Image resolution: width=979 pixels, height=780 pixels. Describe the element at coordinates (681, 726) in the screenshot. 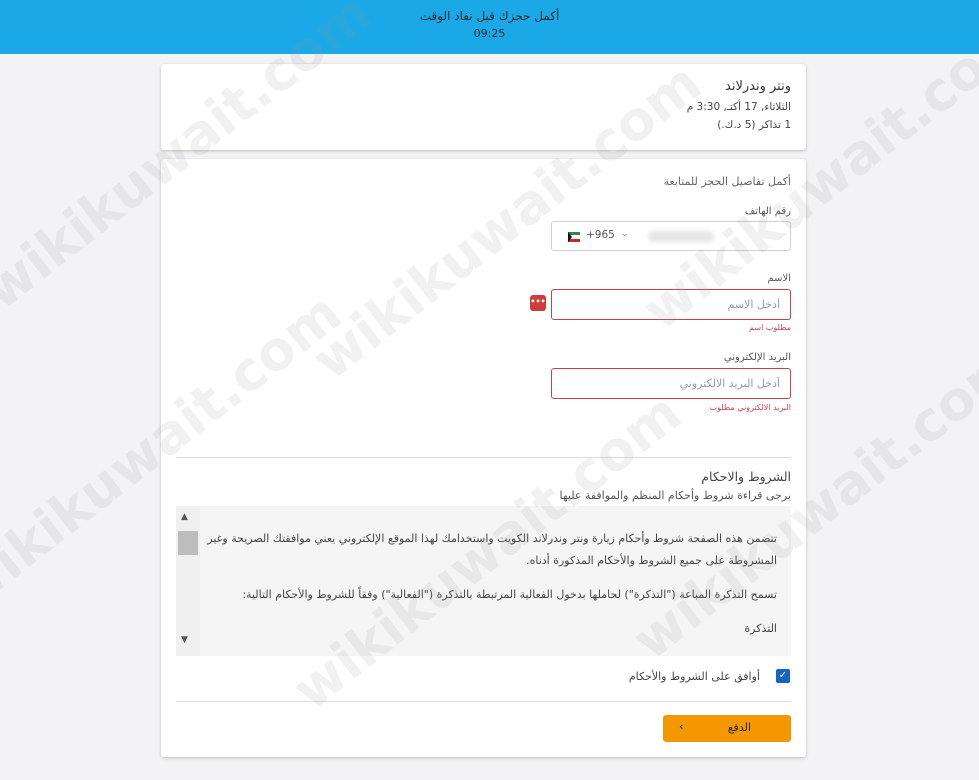

I see `chevron-right-icon: ›` at that location.